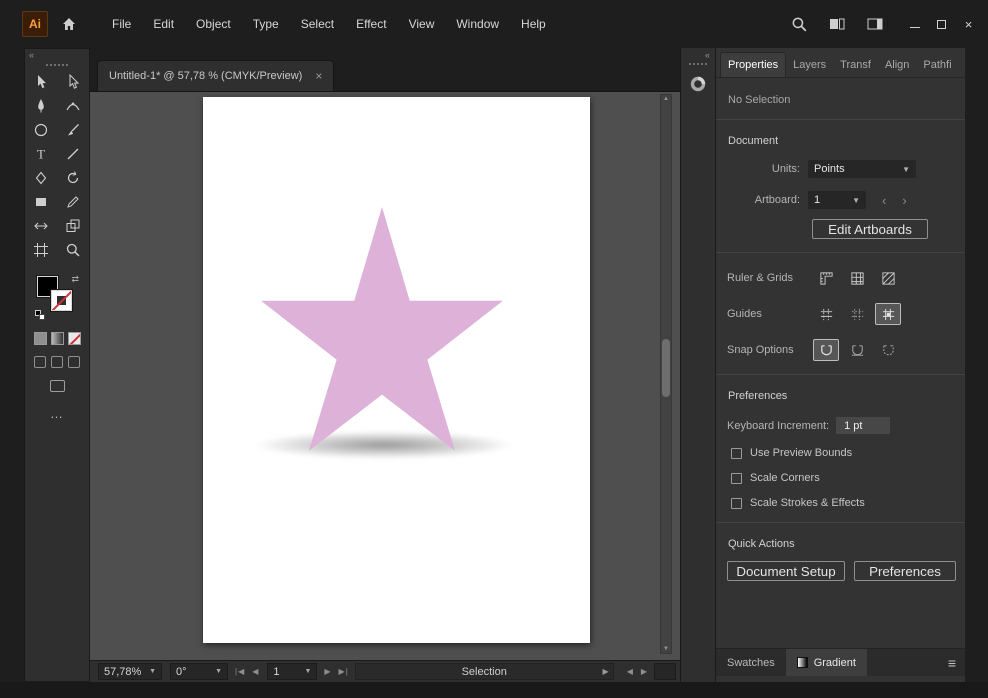  What do you see at coordinates (163, 24) in the screenshot?
I see `menu-edit: Edit` at bounding box center [163, 24].